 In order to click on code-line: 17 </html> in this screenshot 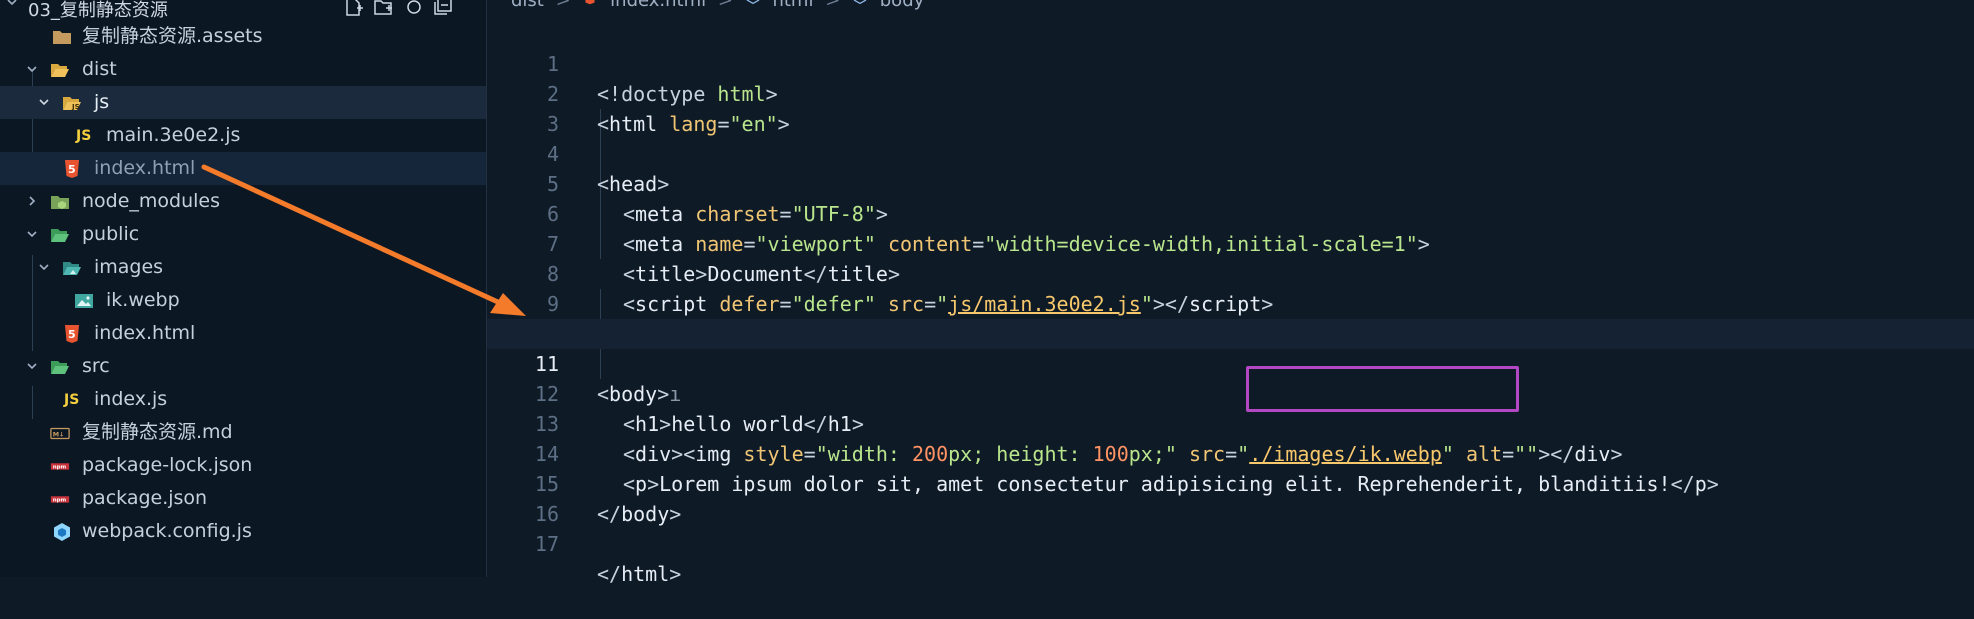, I will do `click(1230, 542)`.